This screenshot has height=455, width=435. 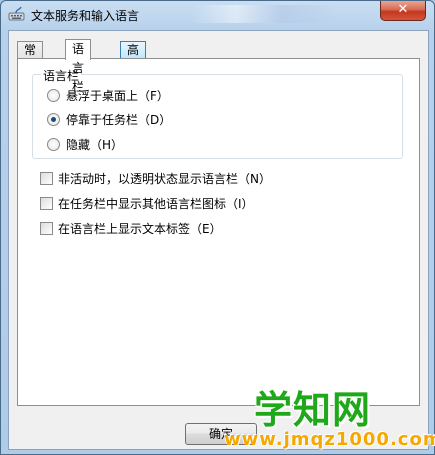 I want to click on site-watermark: 学知网 www.jmqz1000.com, so click(x=325, y=416).